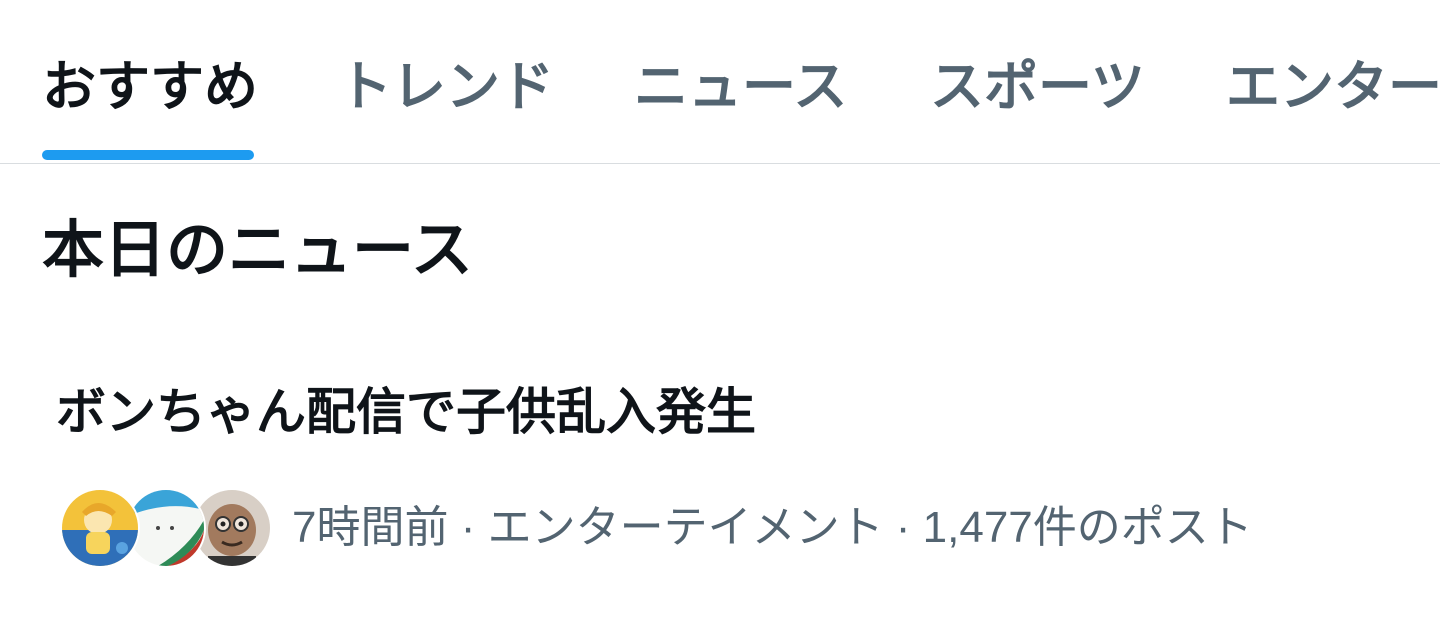  I want to click on tab-news: ニュース, so click(740, 87).